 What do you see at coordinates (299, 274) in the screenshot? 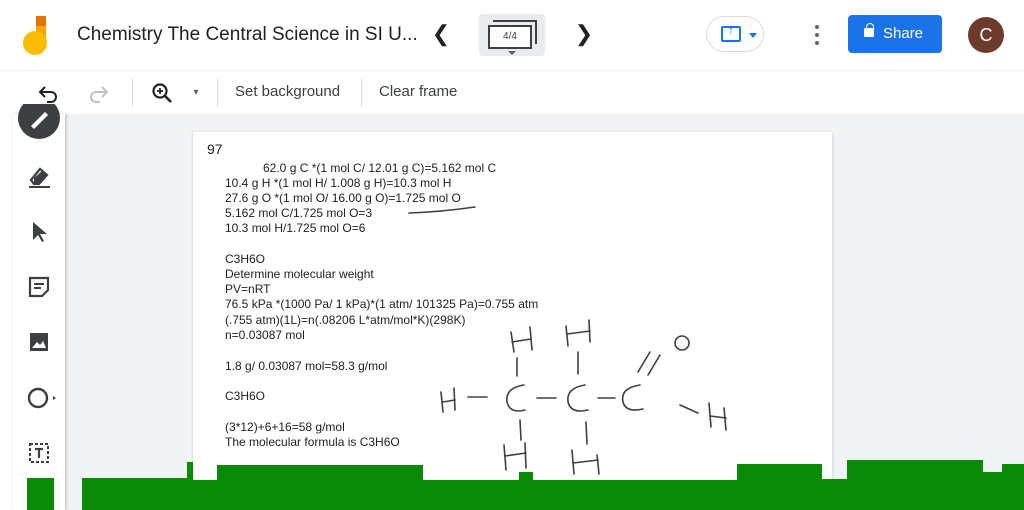
I see `solution-line: Determine molecular weight` at bounding box center [299, 274].